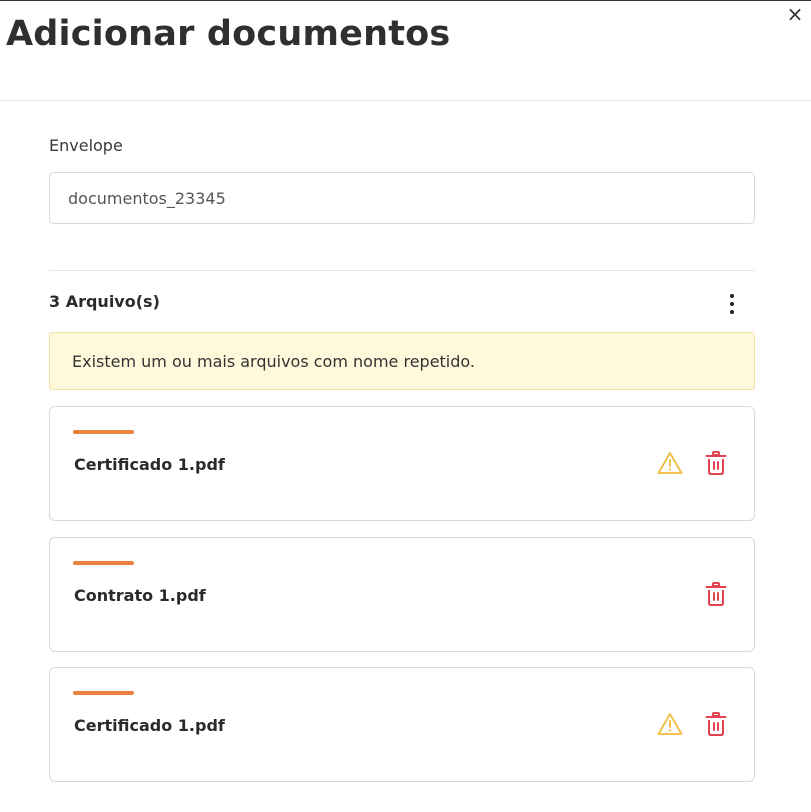 The width and height of the screenshot is (811, 812). Describe the element at coordinates (732, 296) in the screenshot. I see `more-vertical-icon` at that location.